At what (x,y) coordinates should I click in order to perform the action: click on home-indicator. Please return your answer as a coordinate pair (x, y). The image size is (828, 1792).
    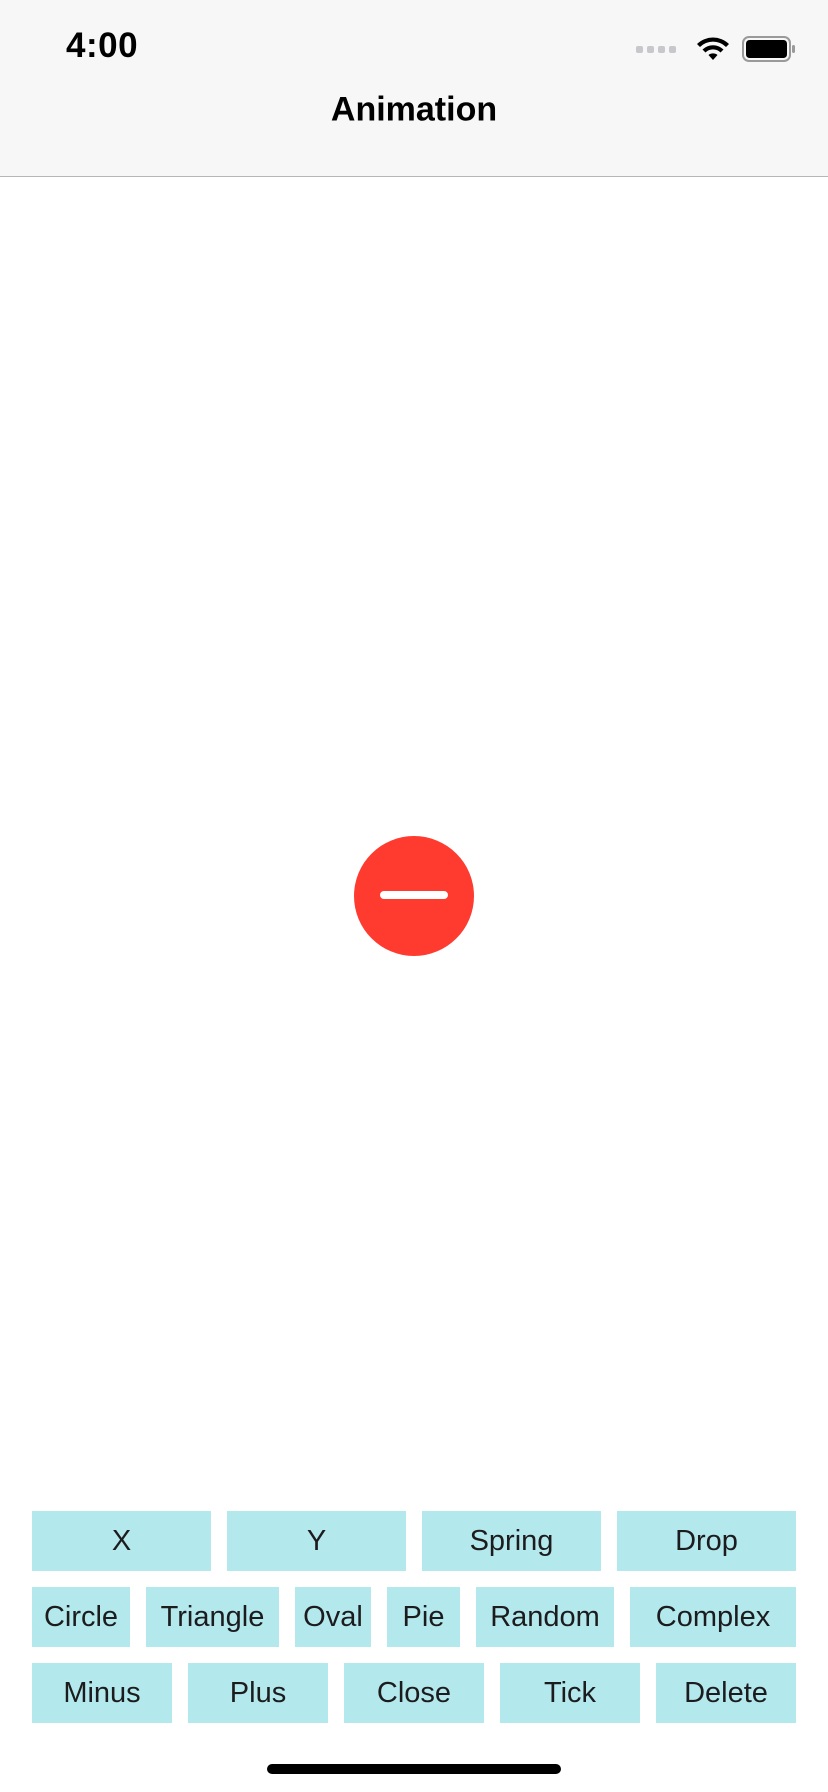
    Looking at the image, I should click on (414, 1769).